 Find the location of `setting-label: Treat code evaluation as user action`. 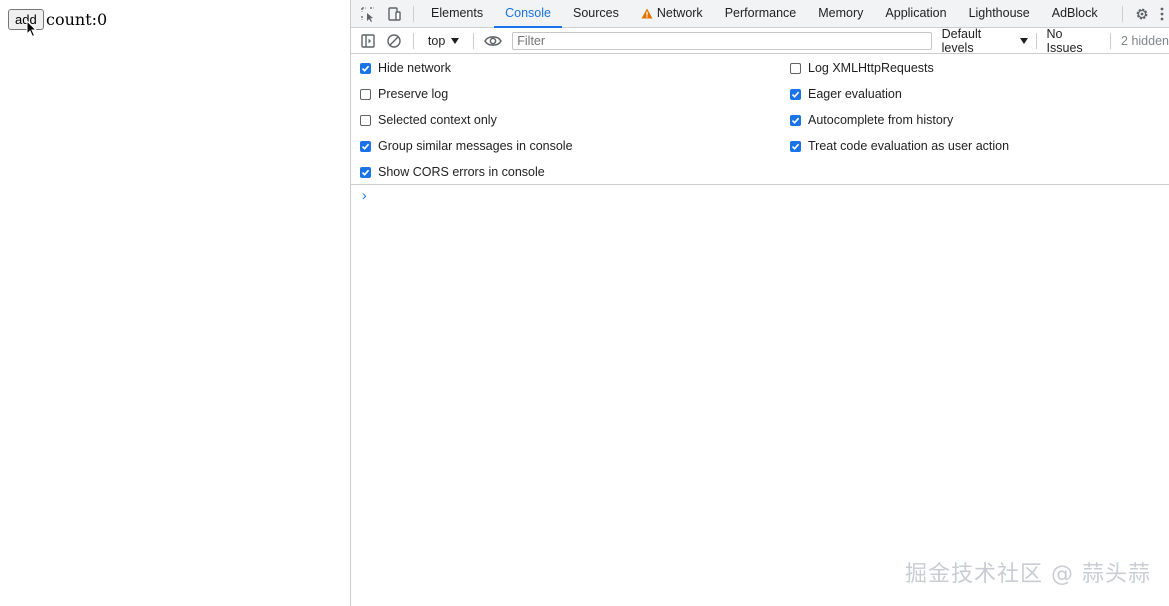

setting-label: Treat code evaluation as user action is located at coordinates (909, 146).